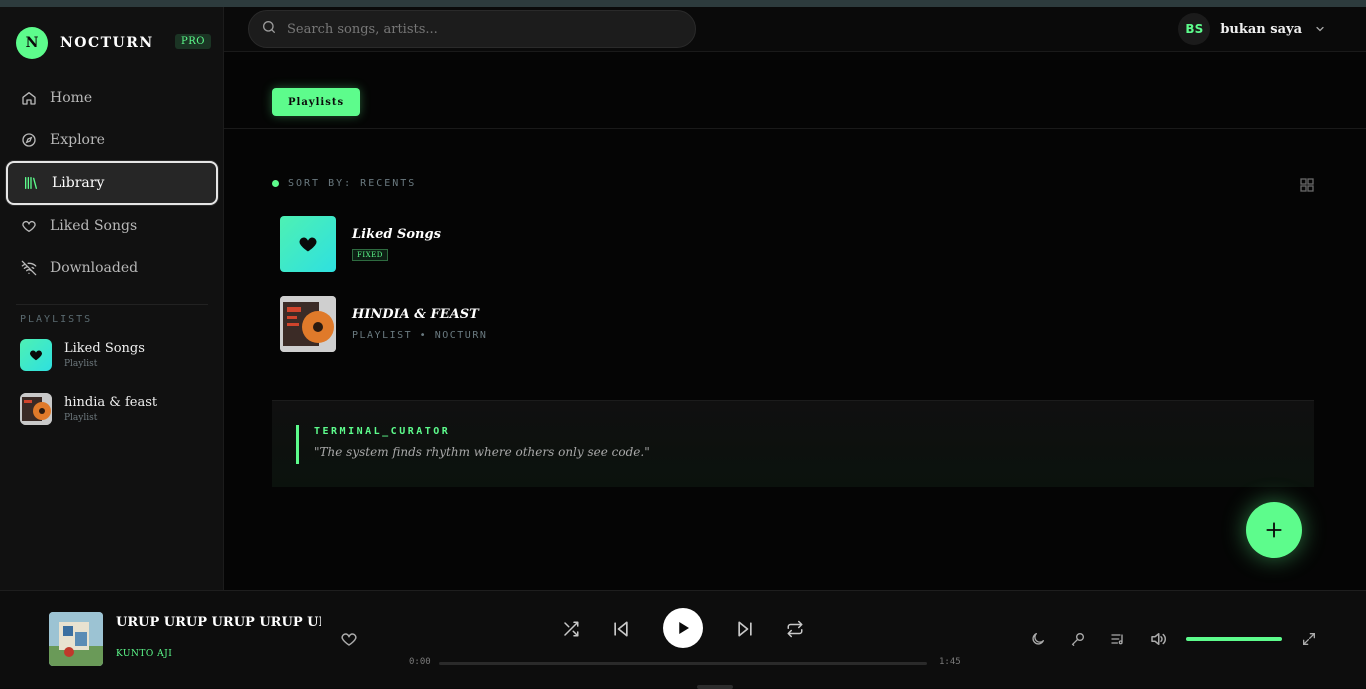  Describe the element at coordinates (360, 244) in the screenshot. I see `library-item-liked-songs: Liked Songs FIXED` at that location.